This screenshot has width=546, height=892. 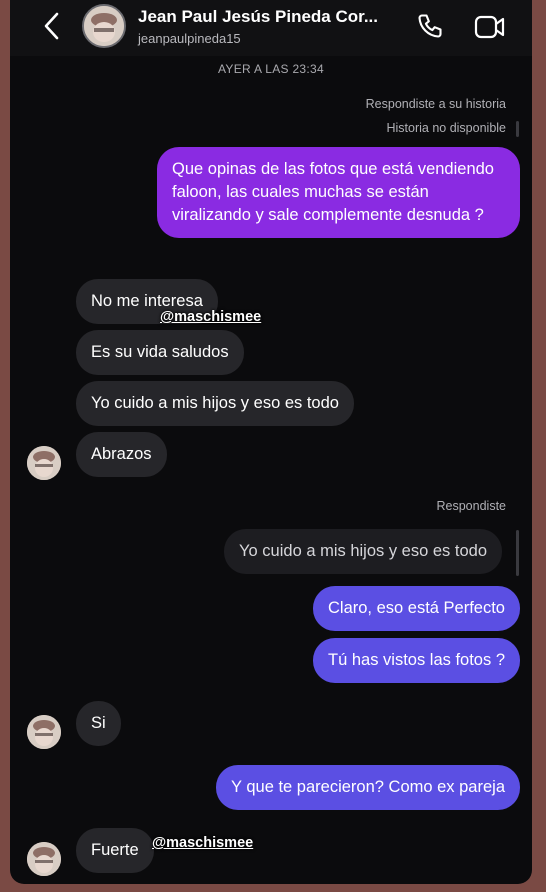 What do you see at coordinates (363, 551) in the screenshot?
I see `quoted-message: Yo cuido a mis hijos y eso es todo` at bounding box center [363, 551].